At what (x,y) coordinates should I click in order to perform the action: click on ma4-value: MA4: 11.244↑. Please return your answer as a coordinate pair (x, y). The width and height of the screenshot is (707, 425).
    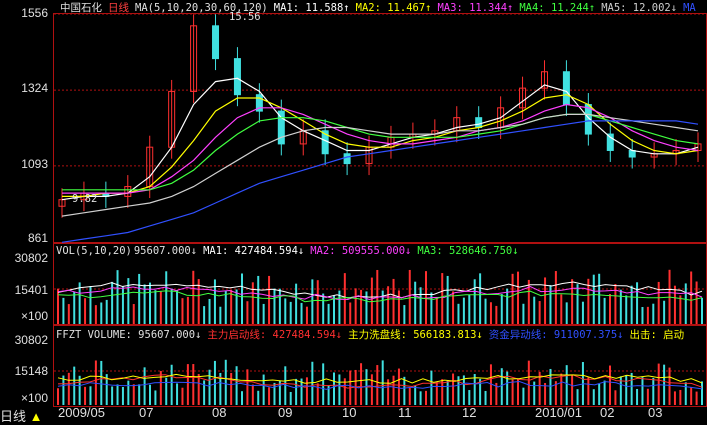
    Looking at the image, I should click on (557, 8).